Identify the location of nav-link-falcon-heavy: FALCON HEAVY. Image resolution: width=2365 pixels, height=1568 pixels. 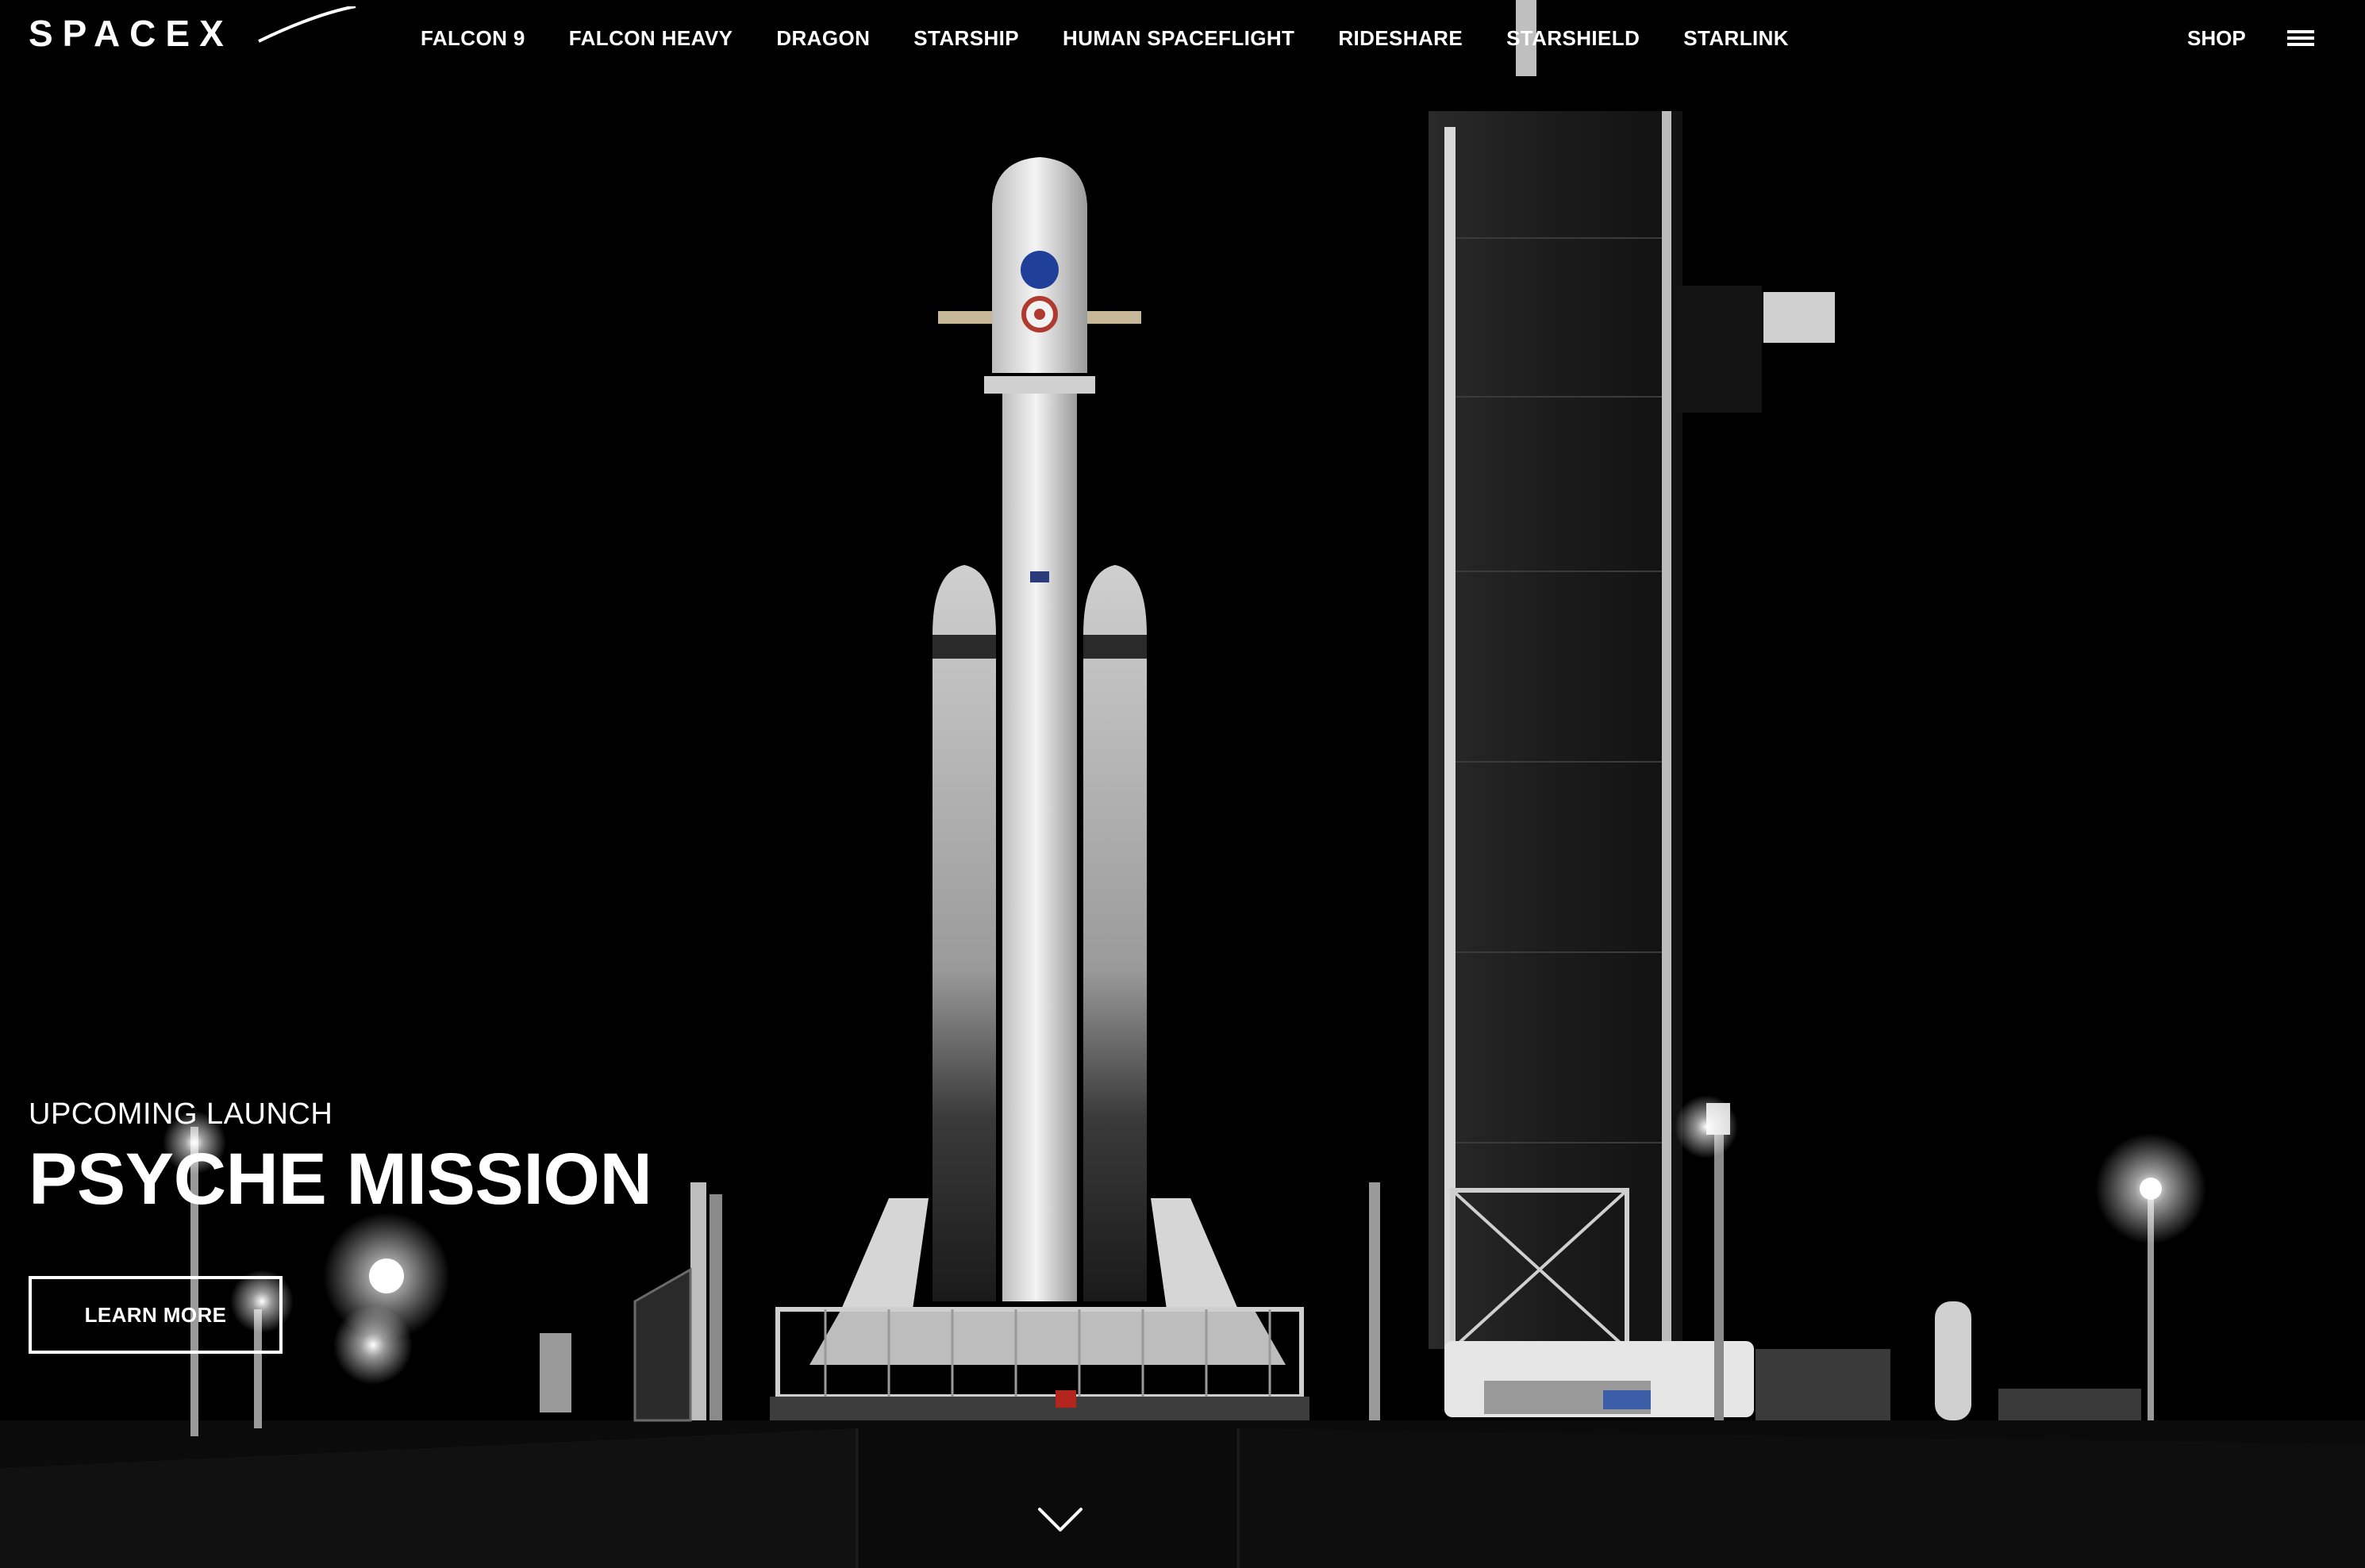
(651, 38).